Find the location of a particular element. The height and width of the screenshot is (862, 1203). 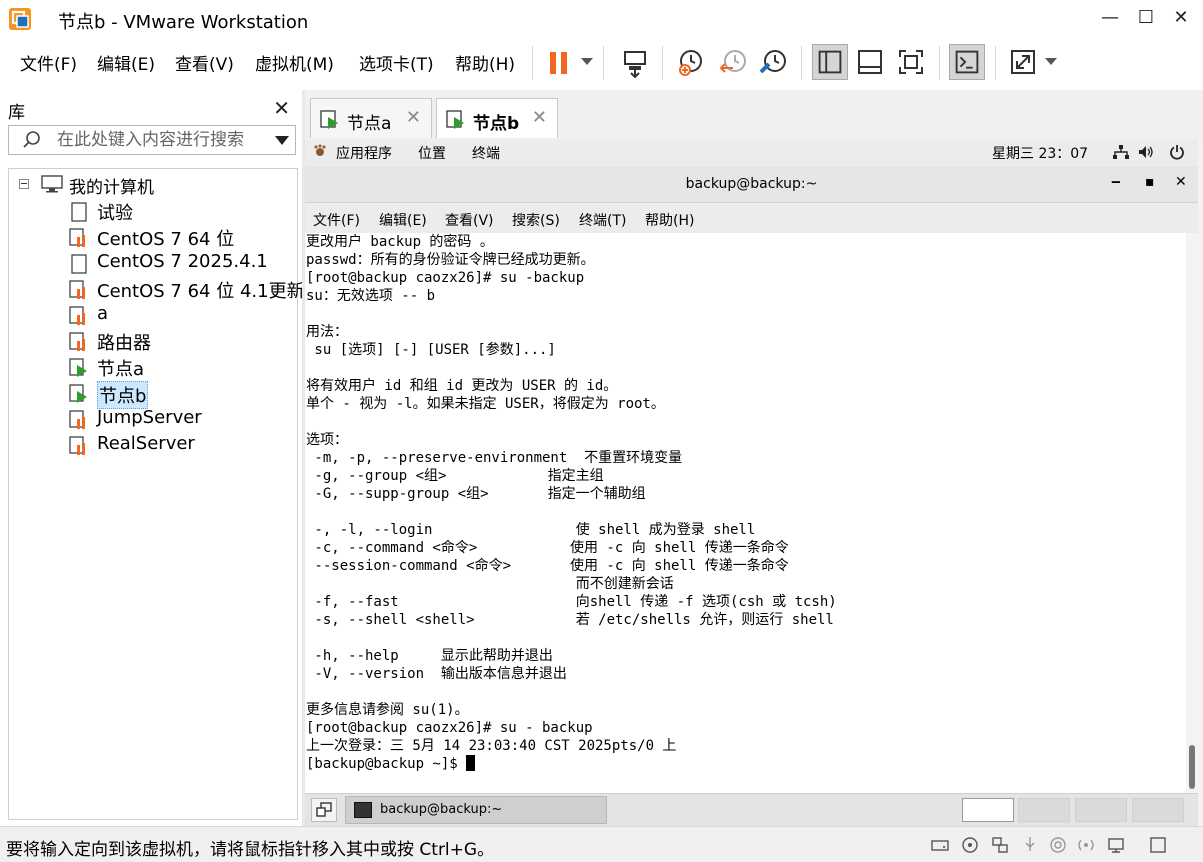

gnome-top-bar: 应用程序 位置 终端 星期三 23：07 is located at coordinates (751, 152).